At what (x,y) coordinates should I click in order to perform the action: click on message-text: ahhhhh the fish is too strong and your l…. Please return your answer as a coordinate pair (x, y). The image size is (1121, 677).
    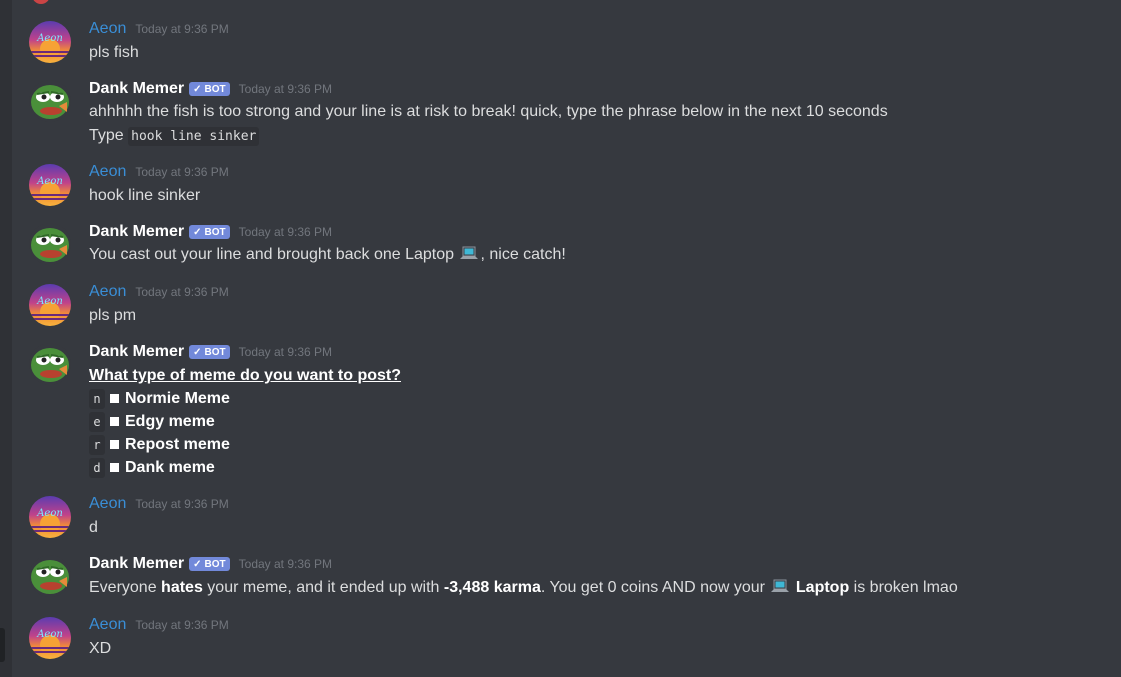
    Looking at the image, I should click on (488, 111).